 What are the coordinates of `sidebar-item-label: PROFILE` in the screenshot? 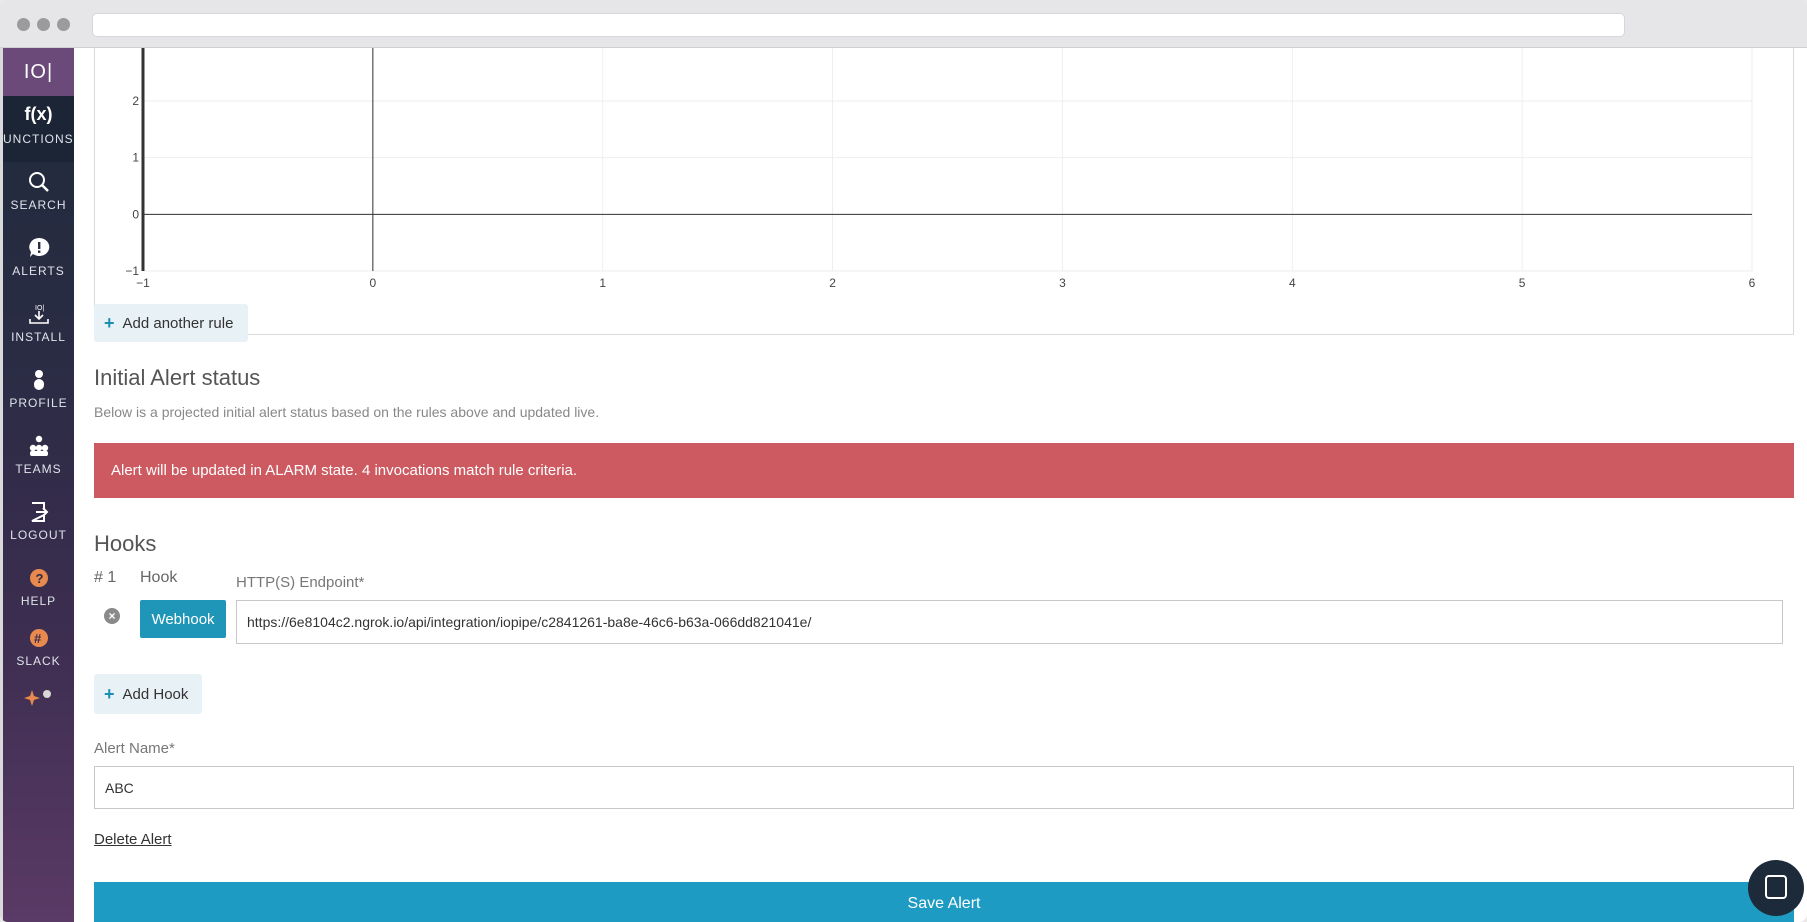 It's located at (38, 403).